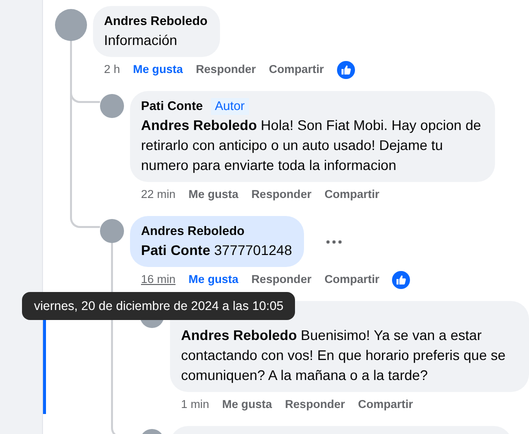 This screenshot has height=434, width=529. Describe the element at coordinates (85, 216) in the screenshot. I see `thread-connector` at that location.